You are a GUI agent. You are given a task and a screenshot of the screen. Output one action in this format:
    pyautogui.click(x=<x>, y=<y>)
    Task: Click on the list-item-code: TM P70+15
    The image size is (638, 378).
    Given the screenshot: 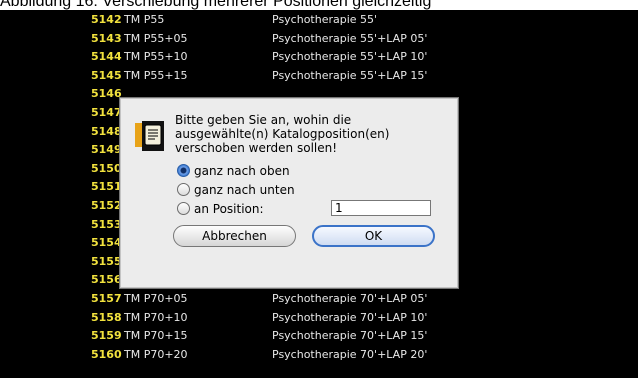 What is the action you would take?
    pyautogui.click(x=156, y=336)
    